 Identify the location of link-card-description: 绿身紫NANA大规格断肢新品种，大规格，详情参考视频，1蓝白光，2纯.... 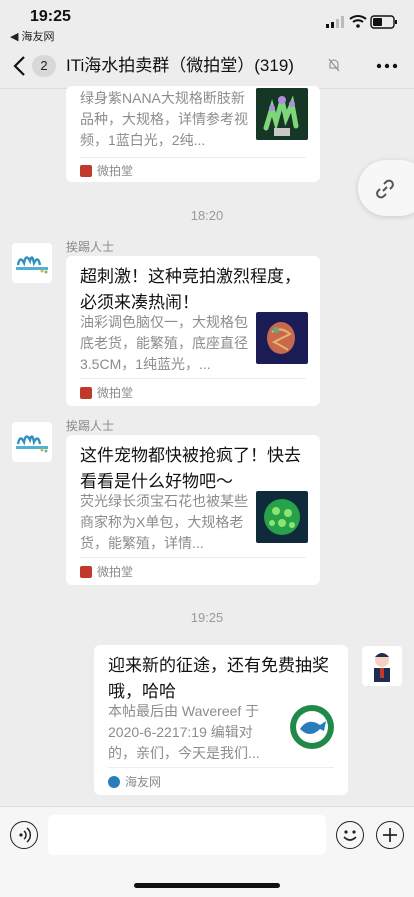
(164, 119).